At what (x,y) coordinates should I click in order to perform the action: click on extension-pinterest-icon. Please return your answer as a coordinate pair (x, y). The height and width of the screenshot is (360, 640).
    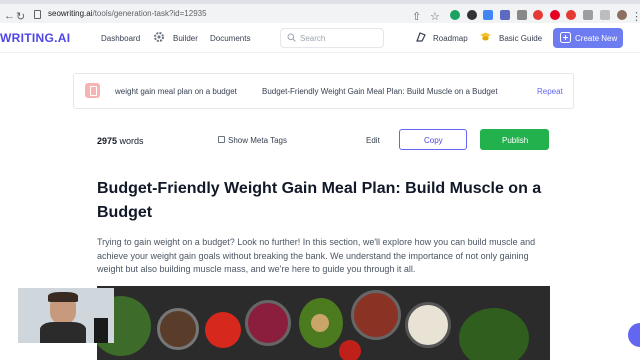
    Looking at the image, I should click on (555, 15).